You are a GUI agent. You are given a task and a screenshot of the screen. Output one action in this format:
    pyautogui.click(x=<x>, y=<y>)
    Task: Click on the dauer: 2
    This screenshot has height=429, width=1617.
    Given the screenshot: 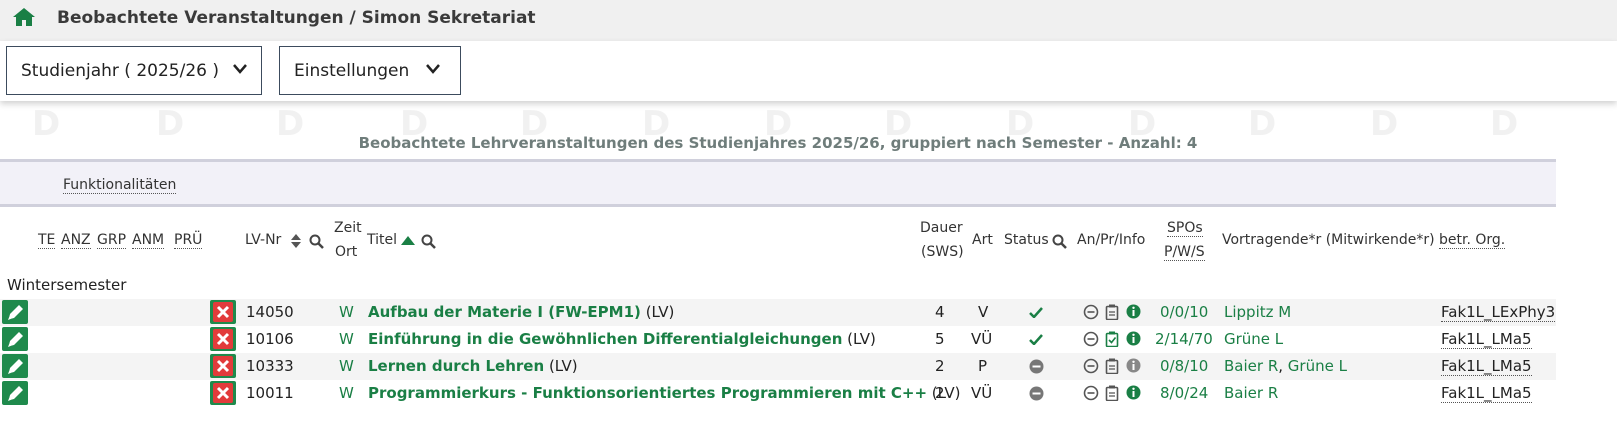 What is the action you would take?
    pyautogui.click(x=940, y=393)
    